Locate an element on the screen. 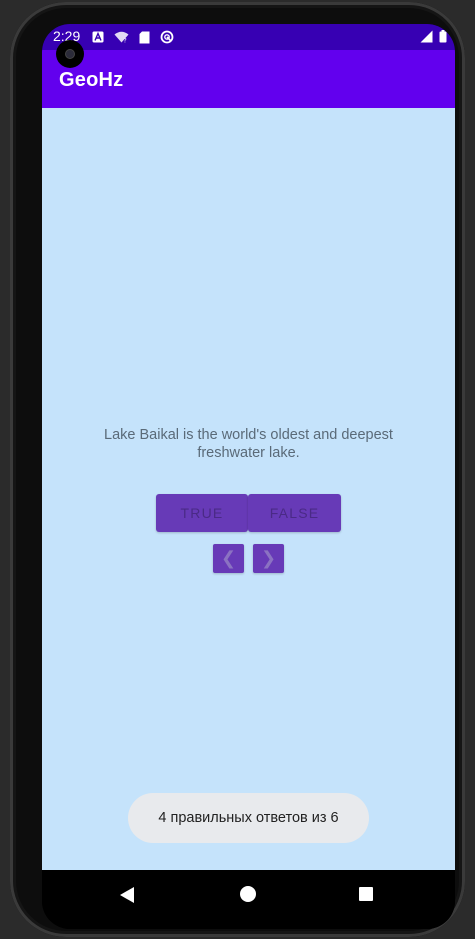 The width and height of the screenshot is (475, 939). back-icon is located at coordinates (127, 895).